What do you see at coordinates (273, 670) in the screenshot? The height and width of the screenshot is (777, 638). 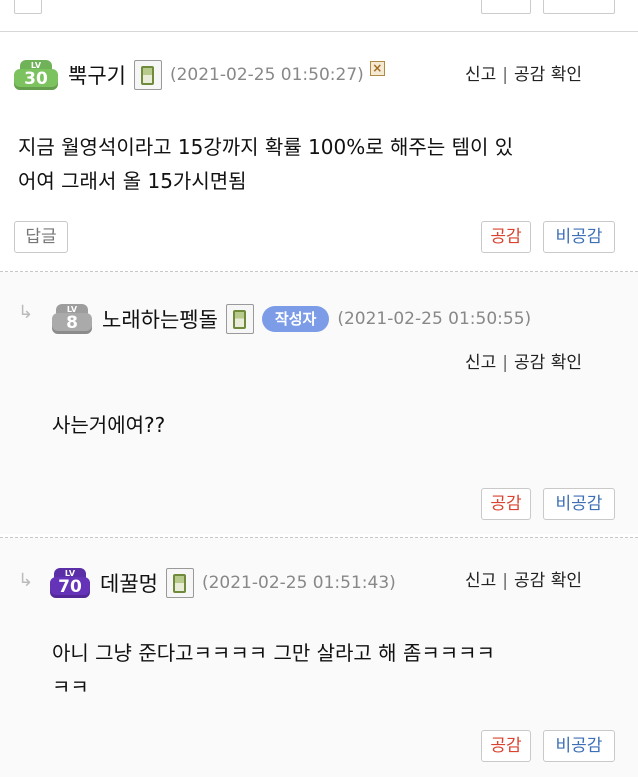 I see `comment-text: 아니 그냥 준다고ㅋㅋㅋㅋ 그만 살라고 해 좀ㅋㅋㅋㅋ ㅋㅋ` at bounding box center [273, 670].